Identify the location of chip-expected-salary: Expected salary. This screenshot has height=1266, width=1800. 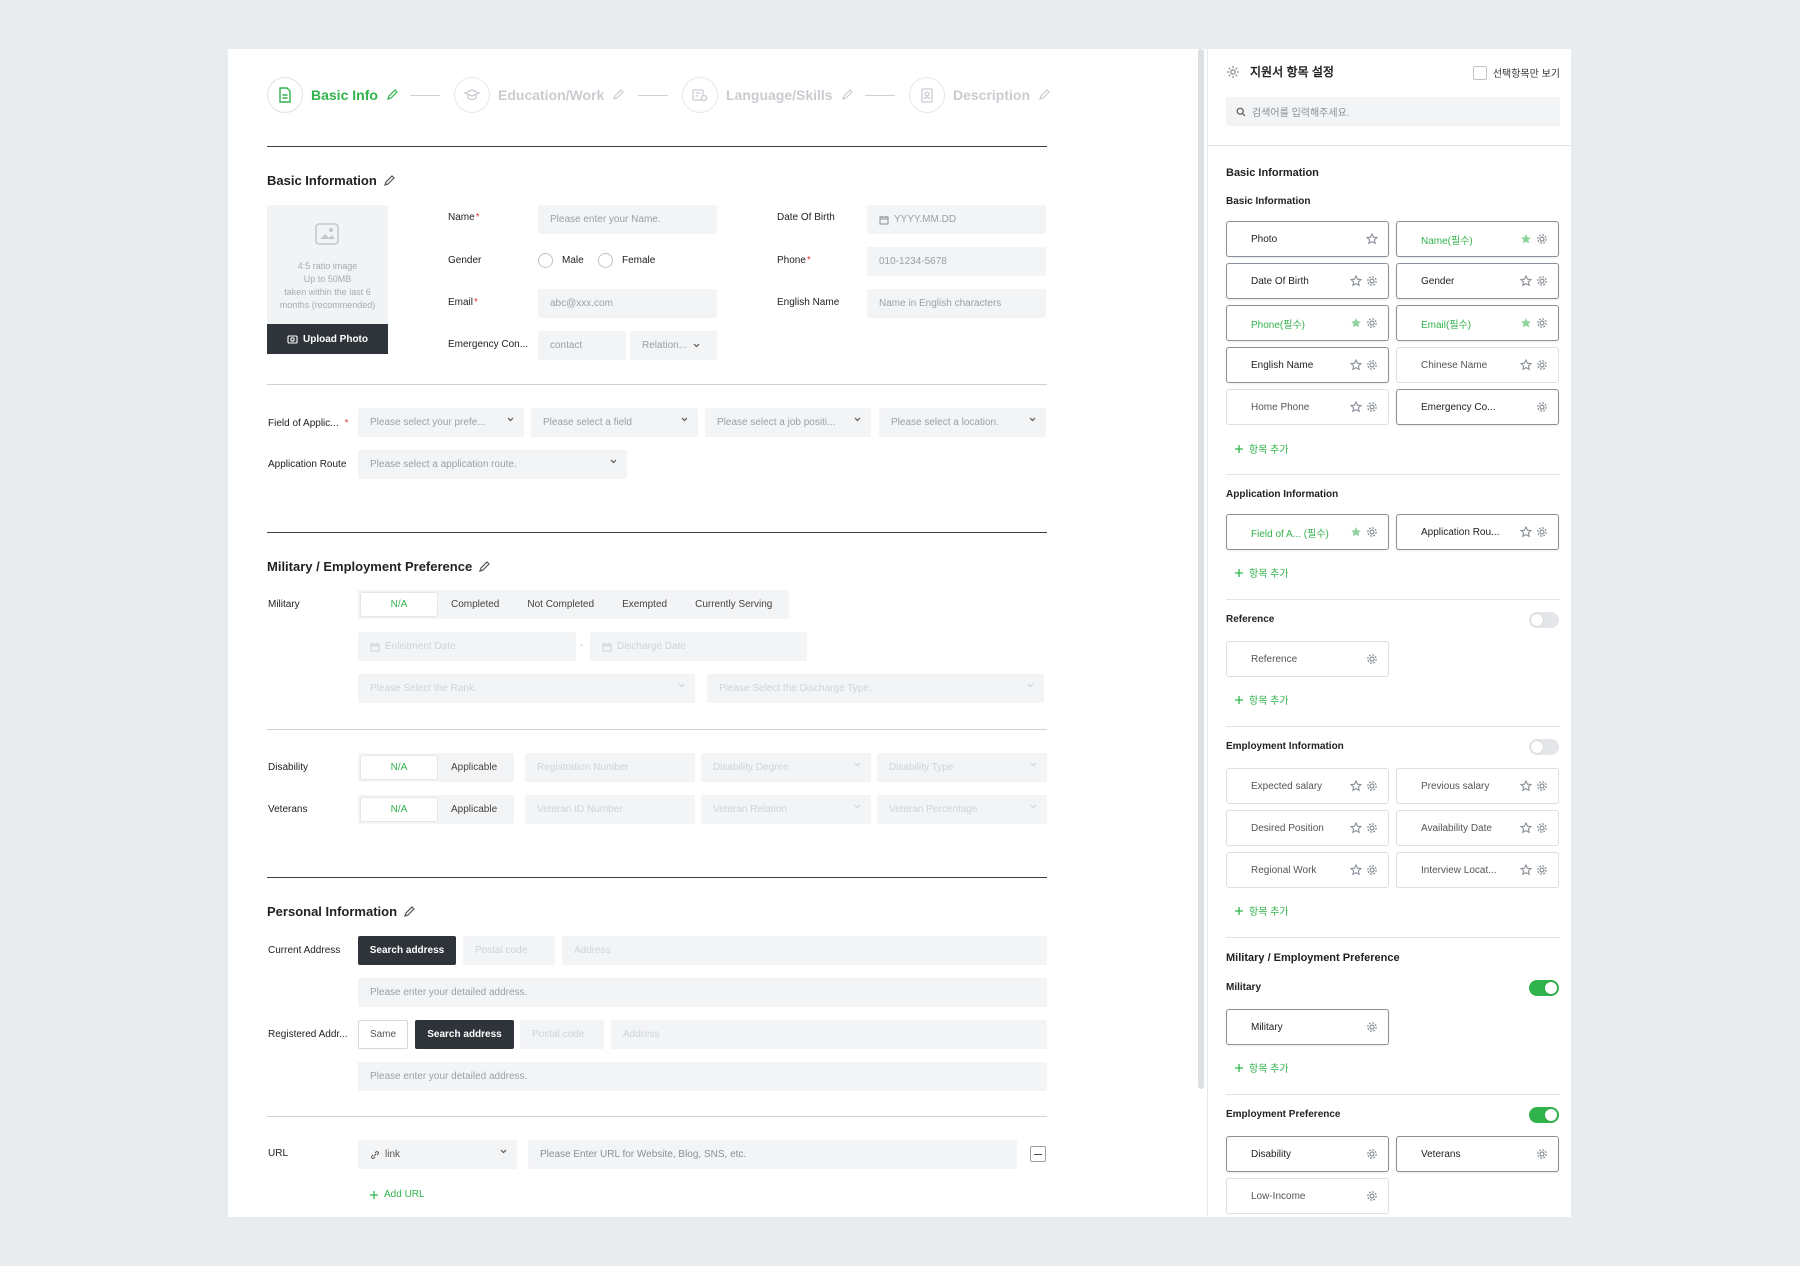
(1307, 786).